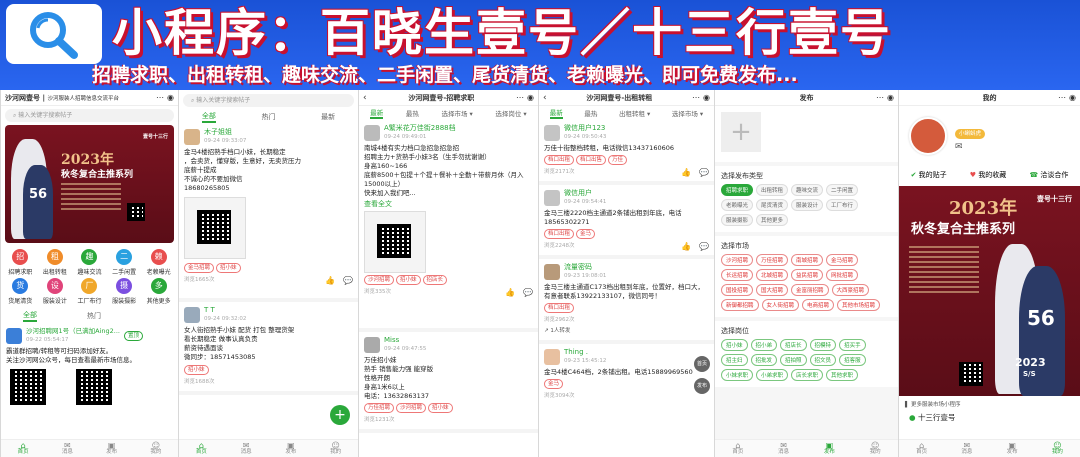  I want to click on message-envelope-icon: ✉, so click(971, 147).